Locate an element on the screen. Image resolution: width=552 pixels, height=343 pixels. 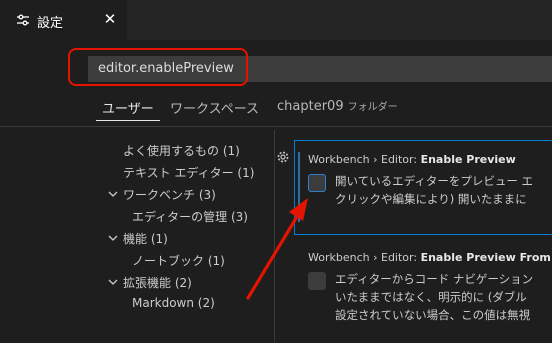
divider is located at coordinates (276, 126).